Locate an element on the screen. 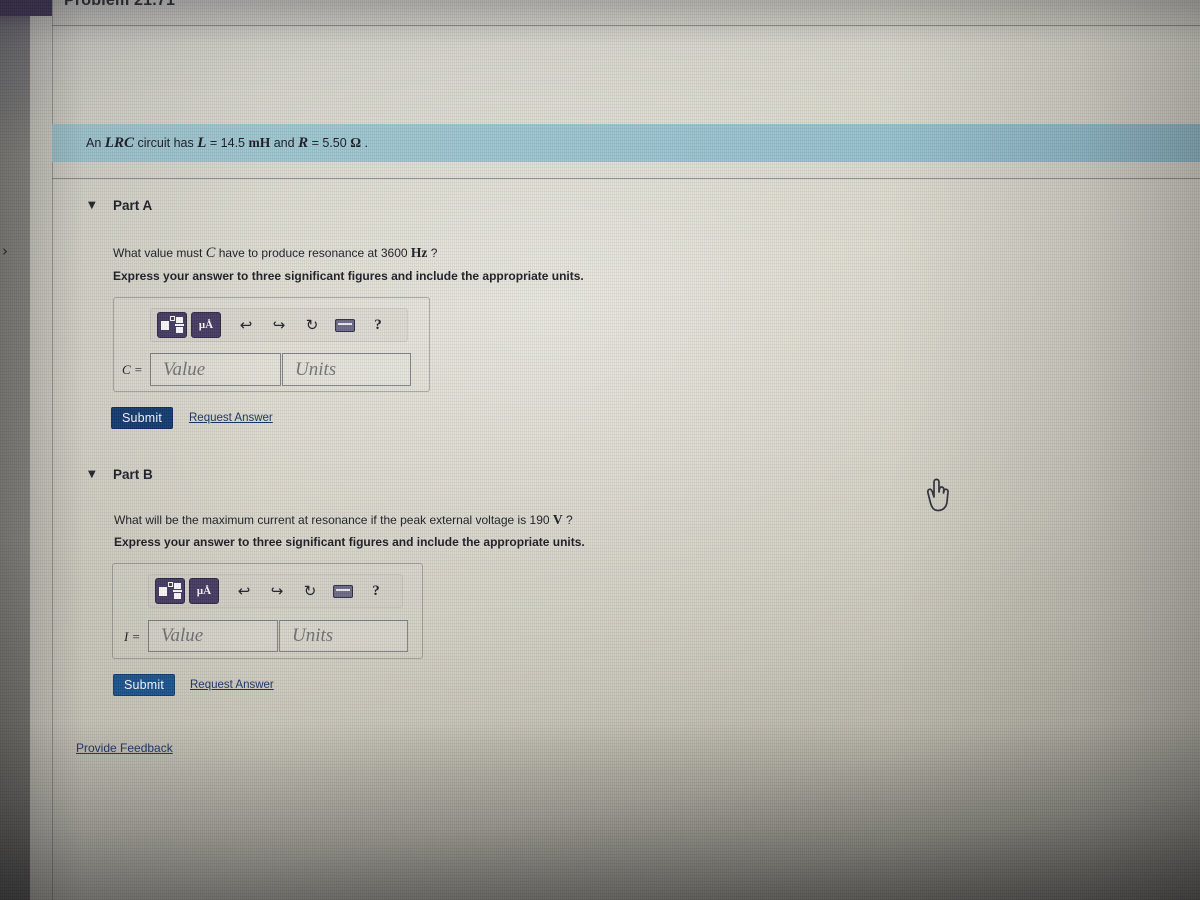 The height and width of the screenshot is (900, 1200). qb-value: 190 is located at coordinates (539, 520).